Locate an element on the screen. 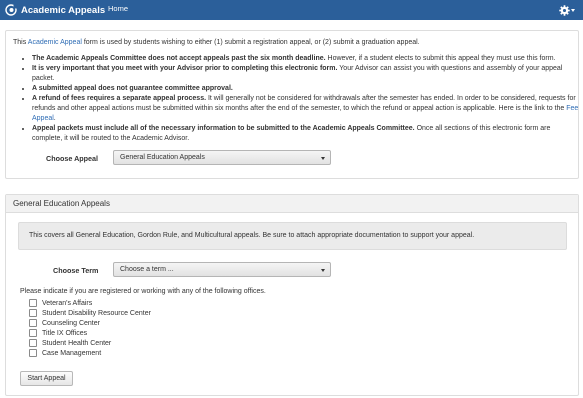 The image size is (583, 398). app-title: Academic Appeals is located at coordinates (63, 10).